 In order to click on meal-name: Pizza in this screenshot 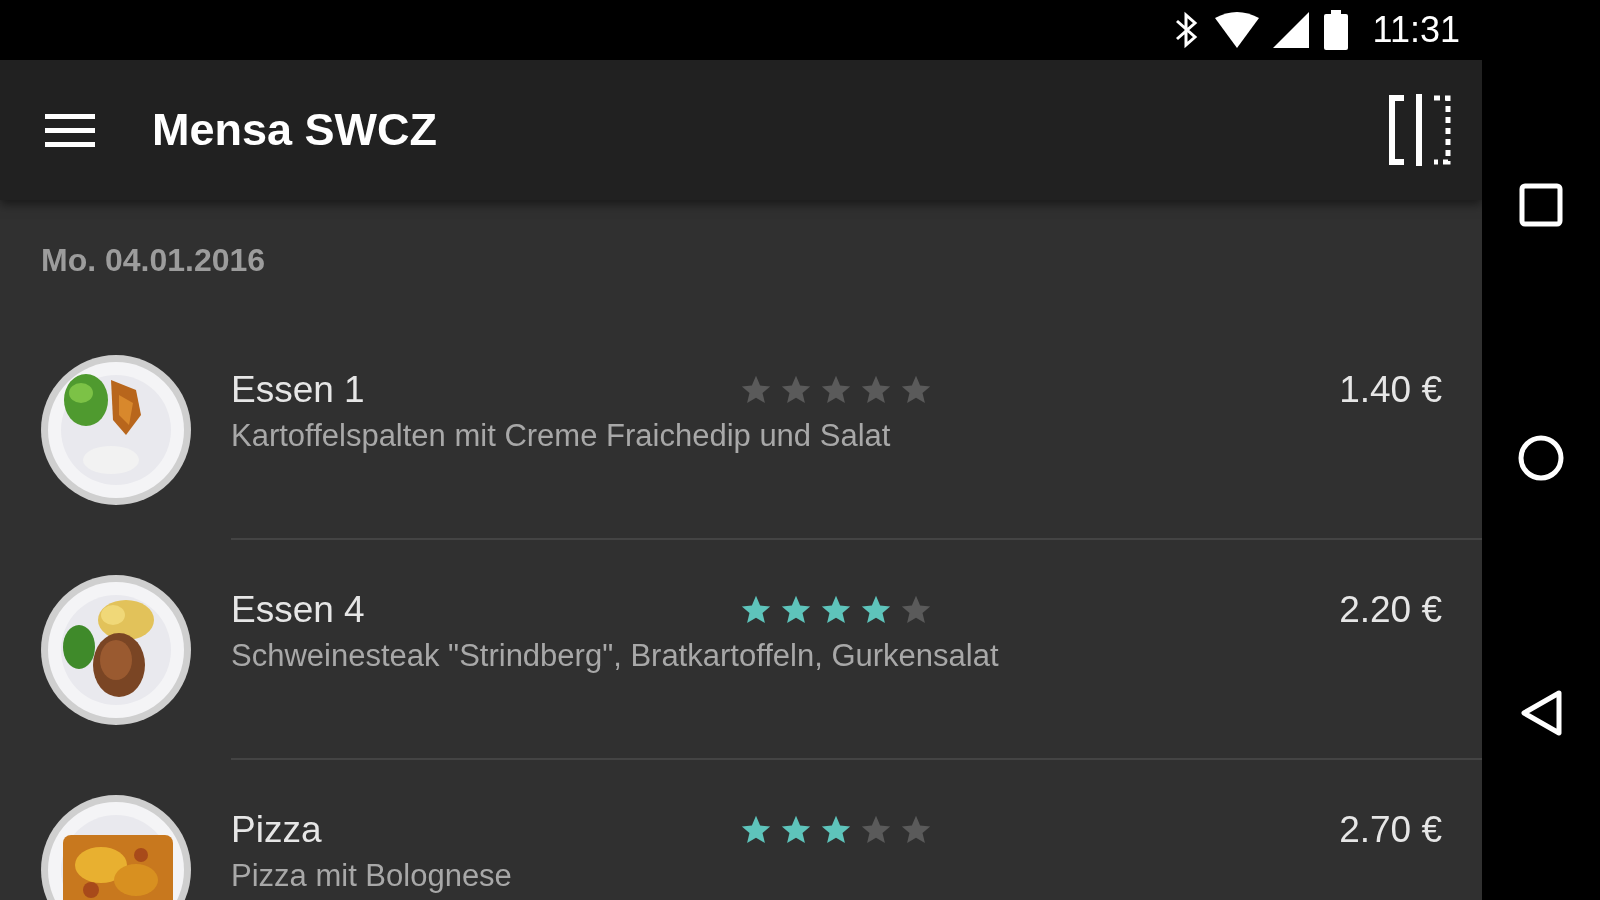, I will do `click(276, 830)`.